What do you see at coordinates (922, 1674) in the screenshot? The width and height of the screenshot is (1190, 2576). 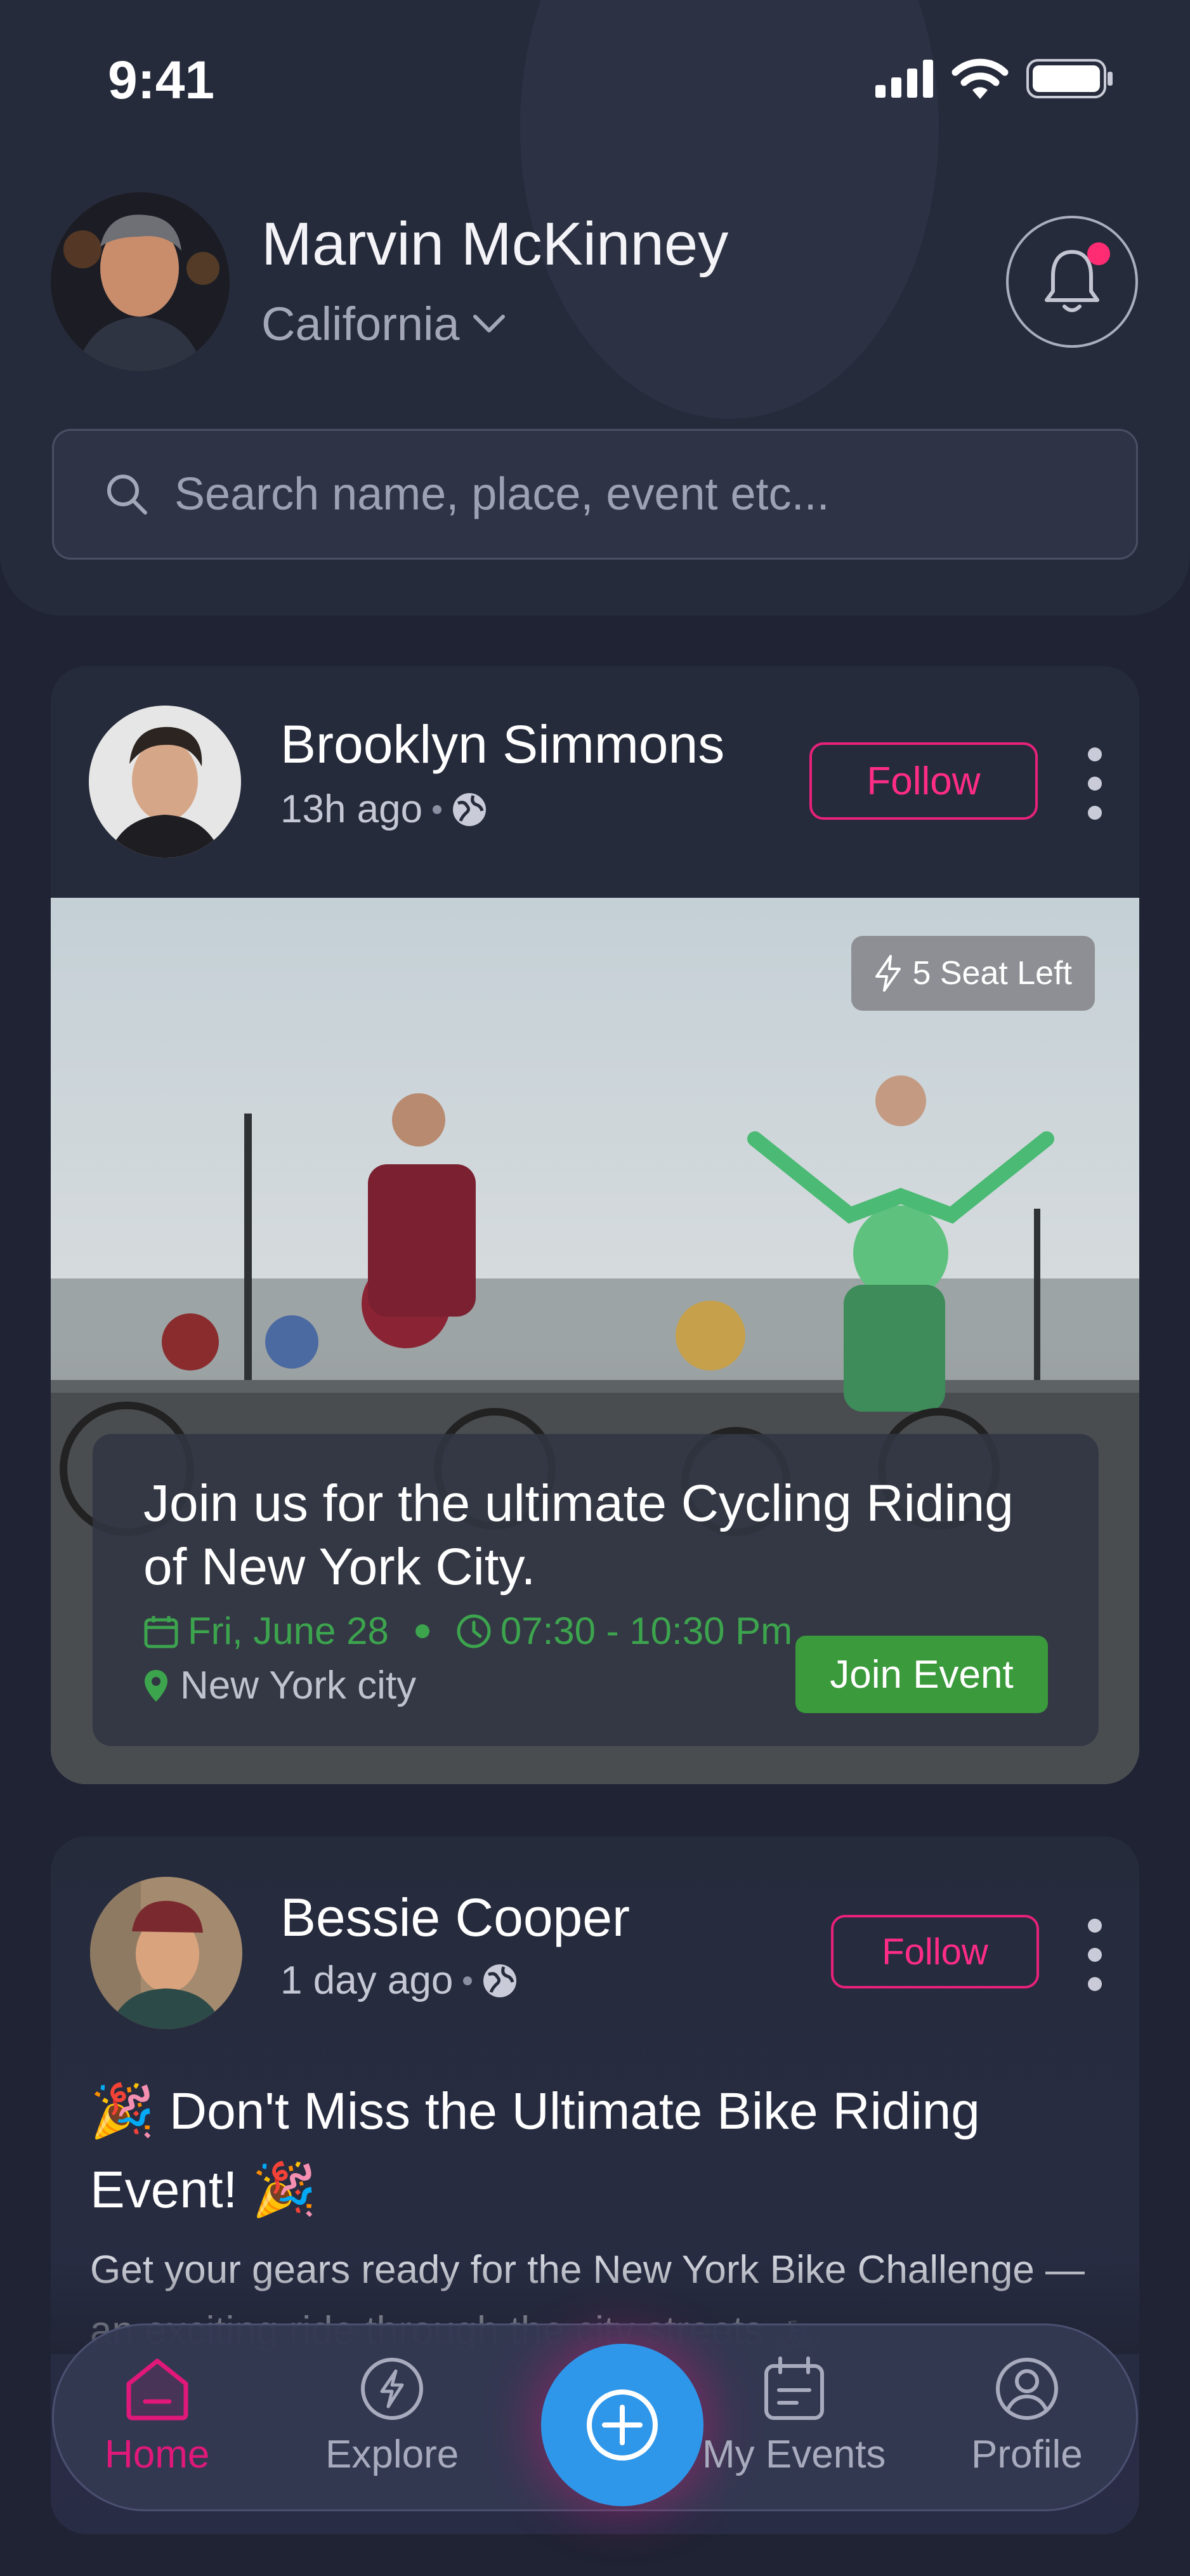 I see `join-event-button: Join Event` at bounding box center [922, 1674].